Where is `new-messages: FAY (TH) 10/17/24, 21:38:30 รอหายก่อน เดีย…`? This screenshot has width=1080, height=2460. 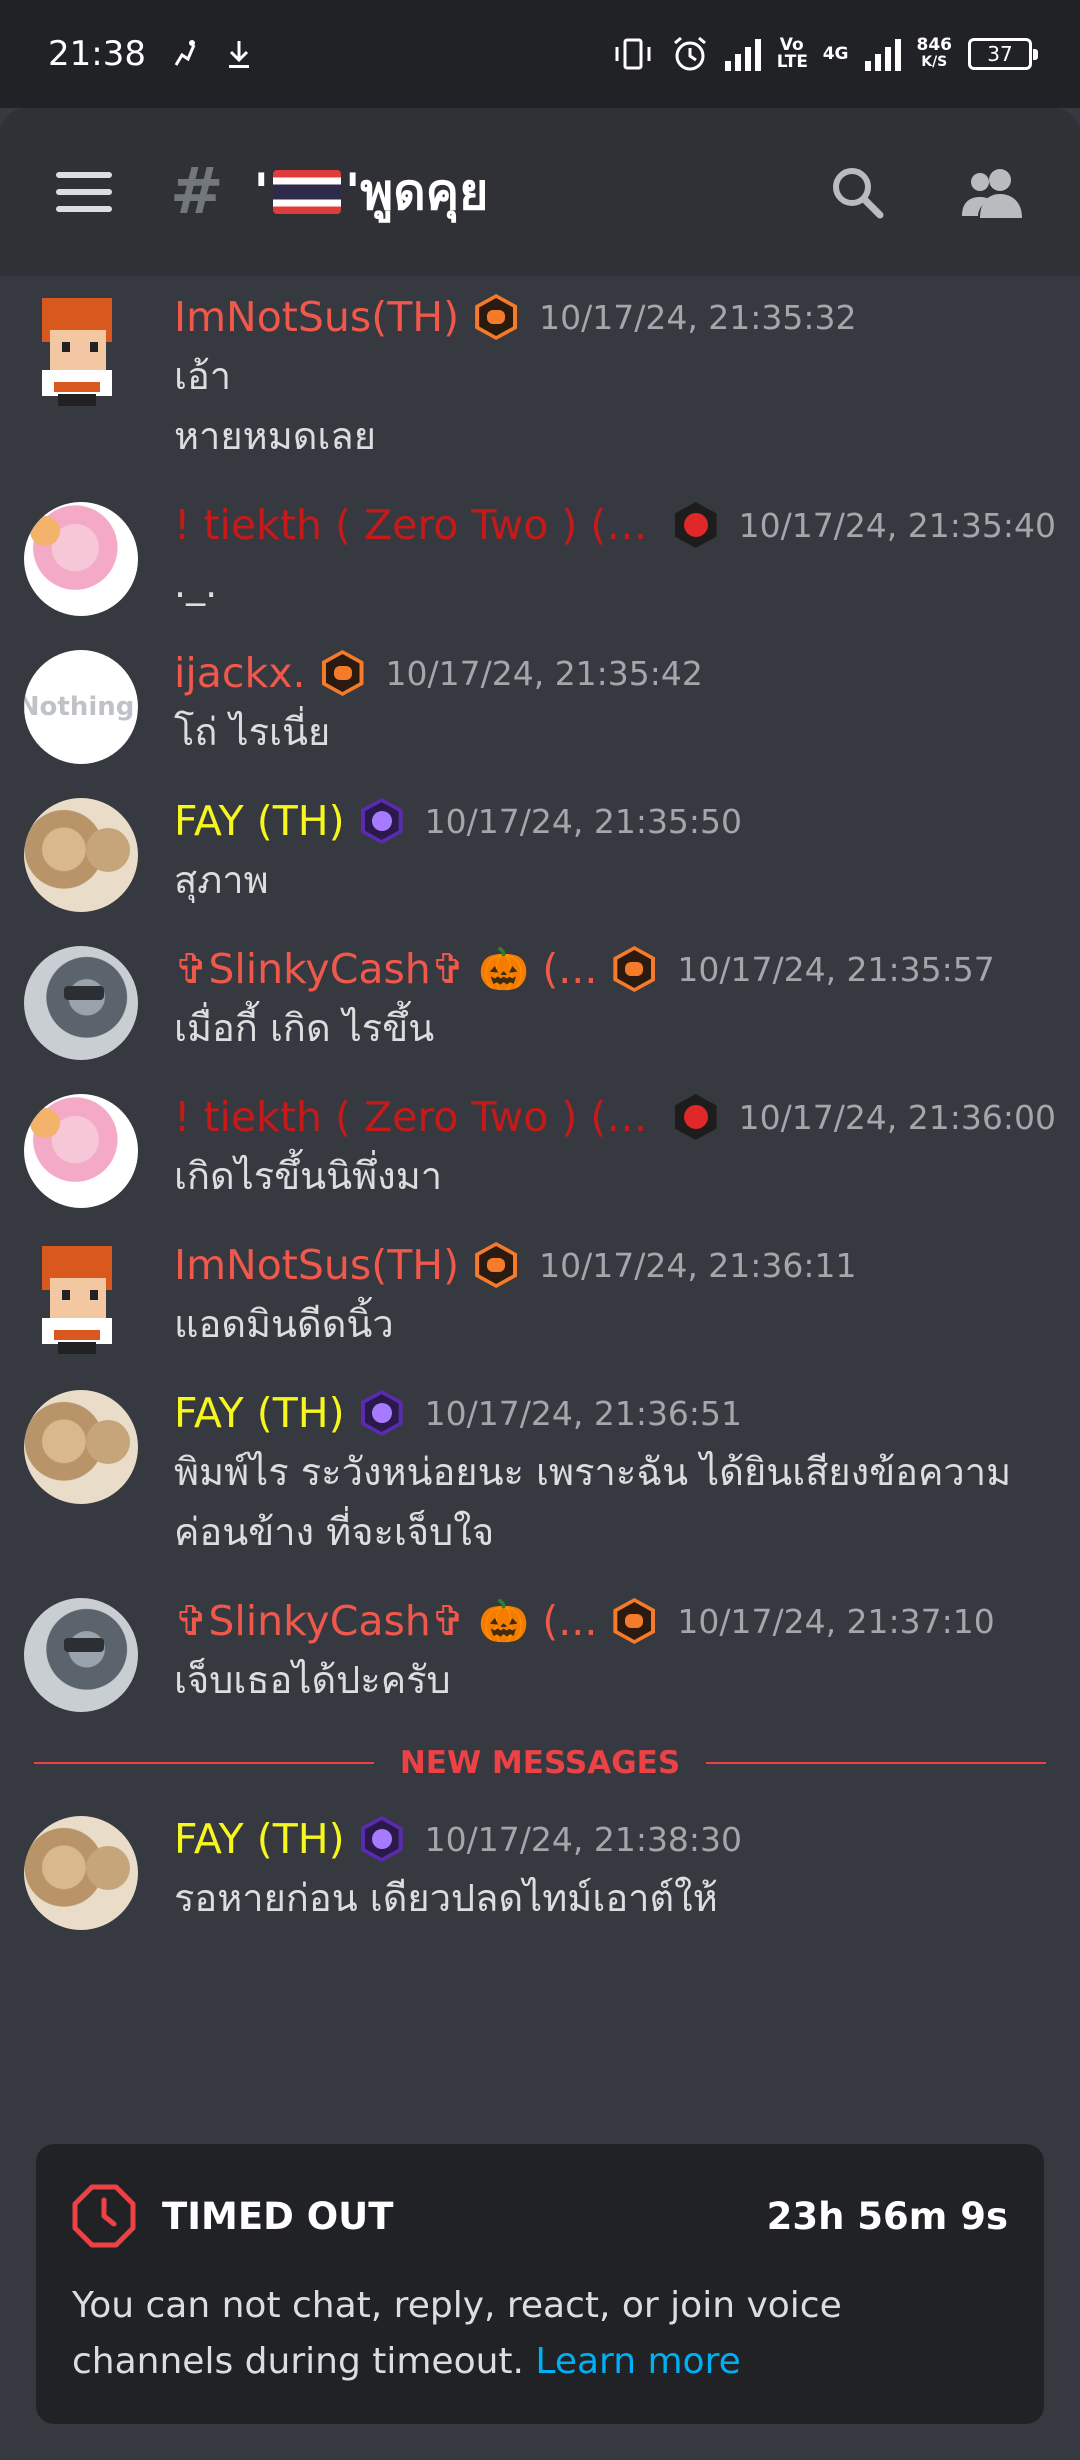 new-messages: FAY (TH) 10/17/24, 21:38:30 รอหายก่อน เดีย… is located at coordinates (540, 1872).